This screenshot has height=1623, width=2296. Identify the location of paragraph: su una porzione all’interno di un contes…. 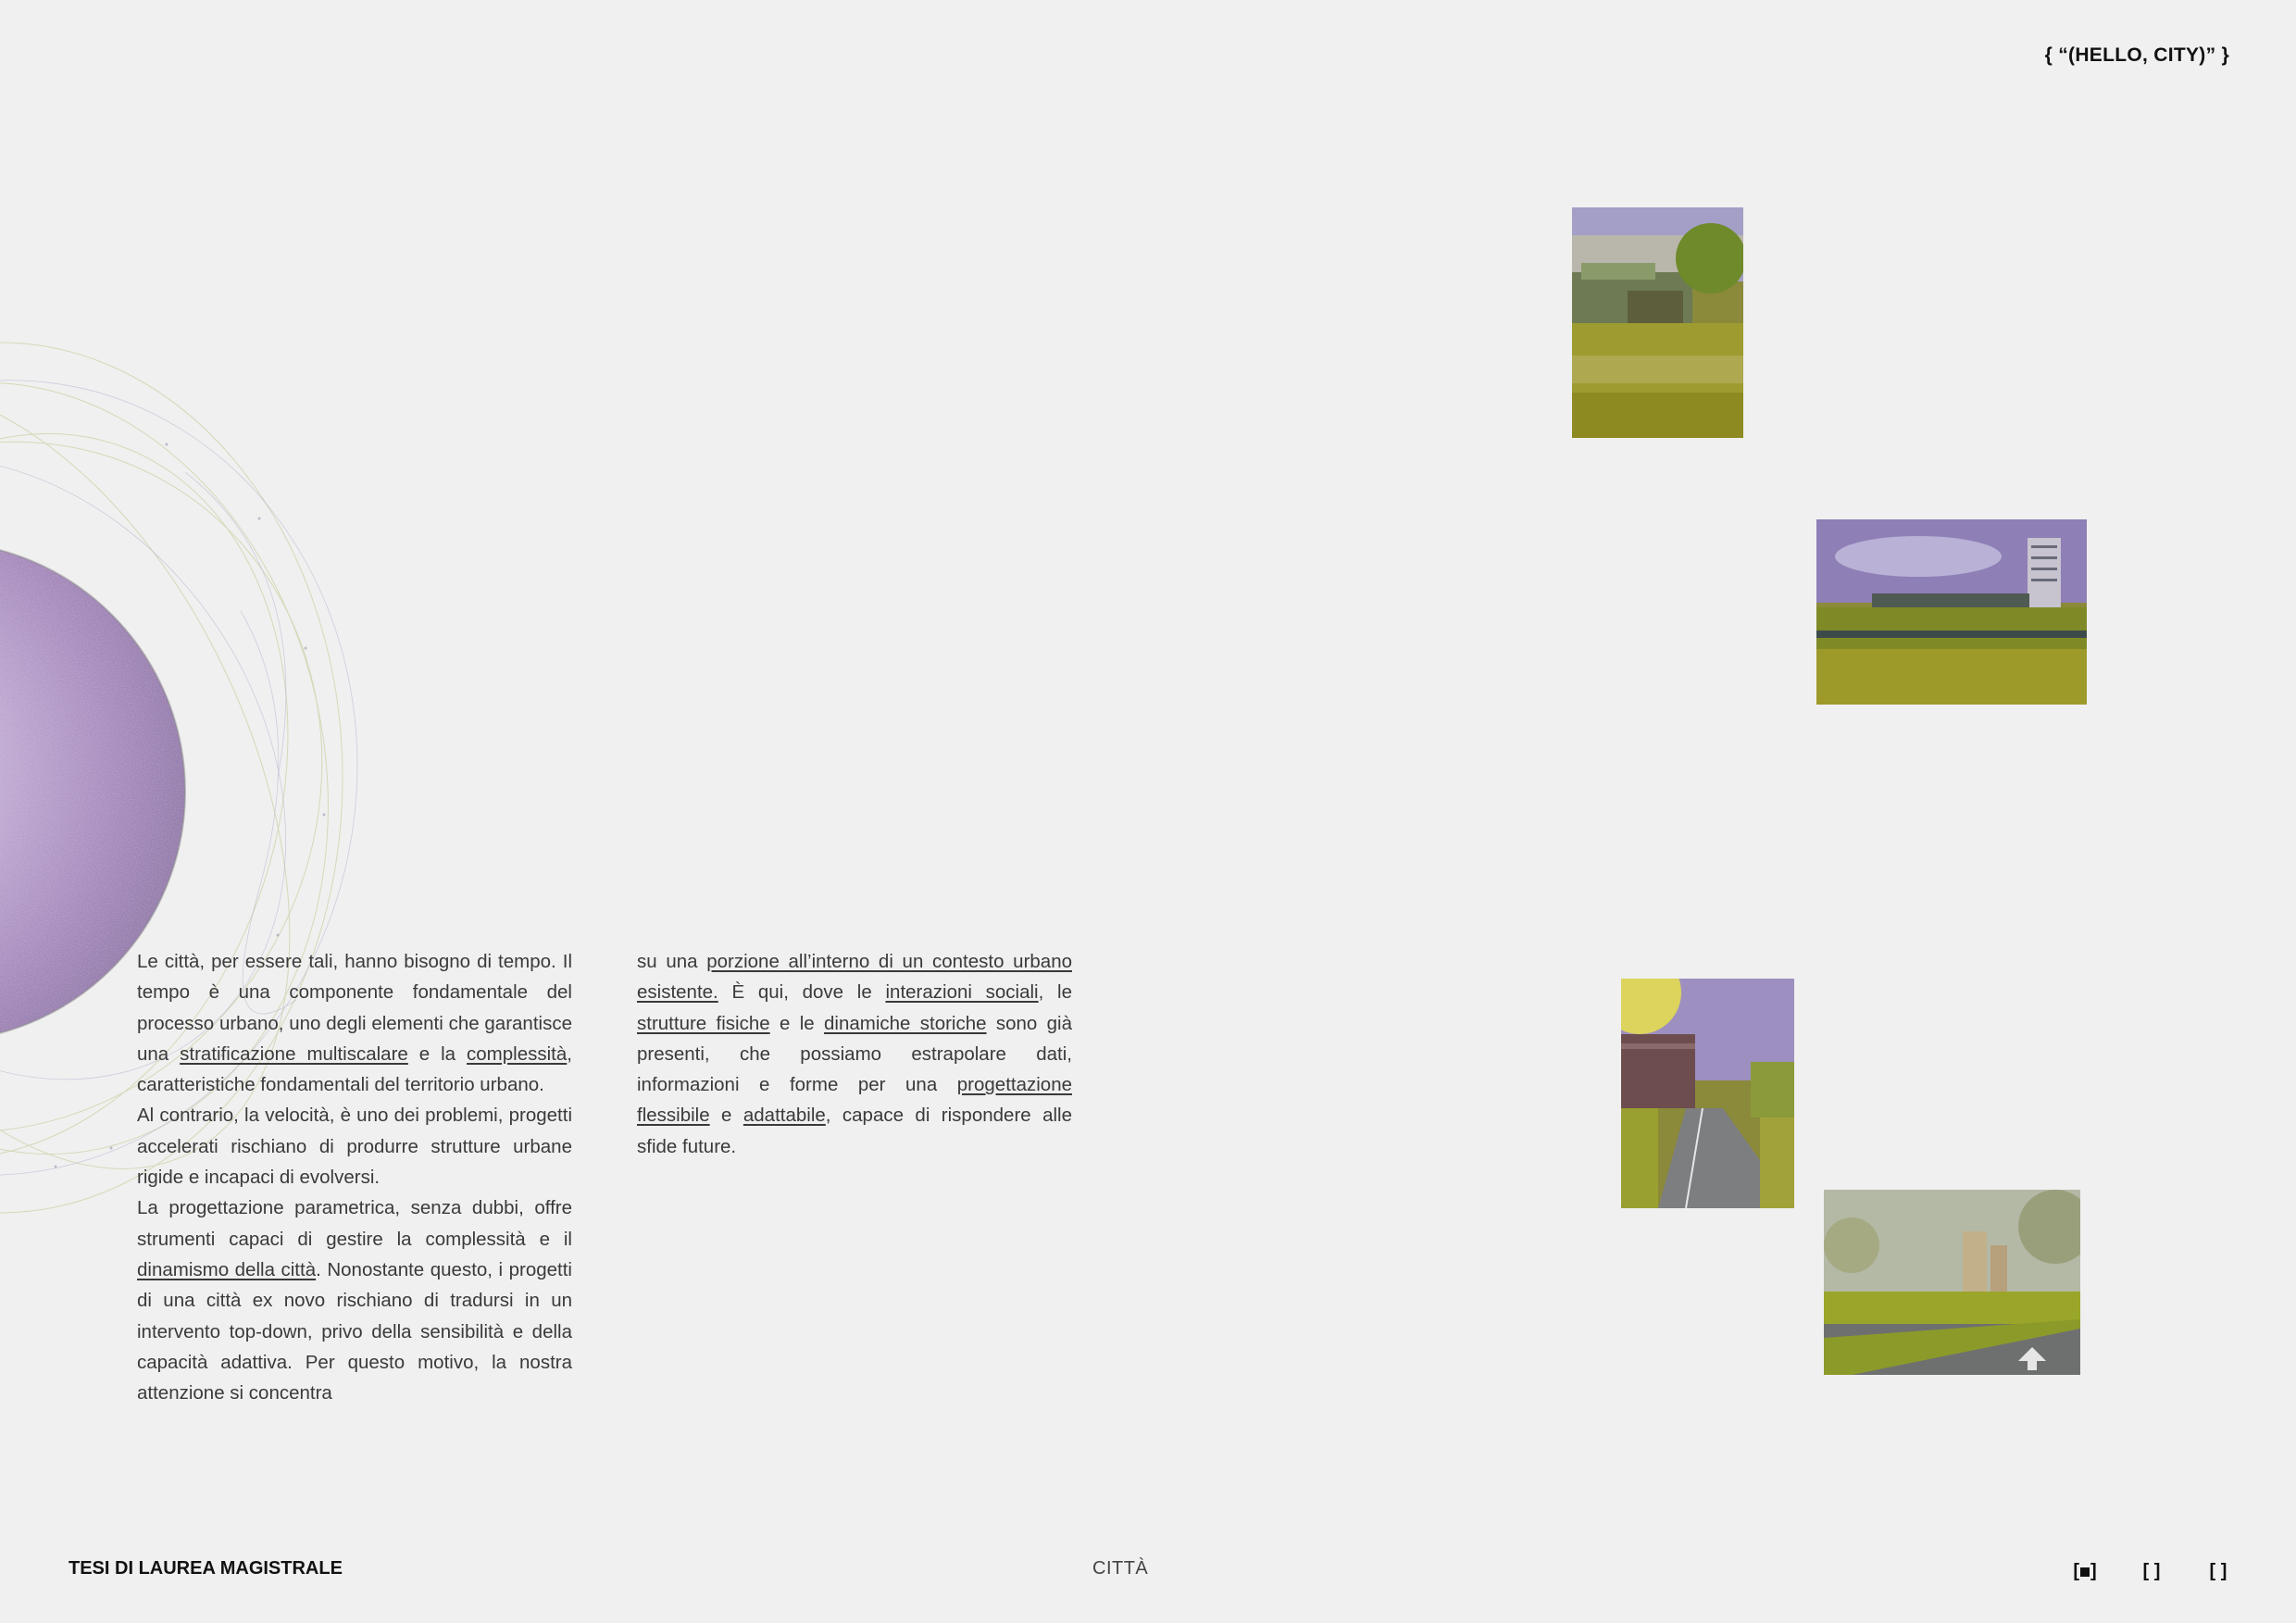
(854, 1054).